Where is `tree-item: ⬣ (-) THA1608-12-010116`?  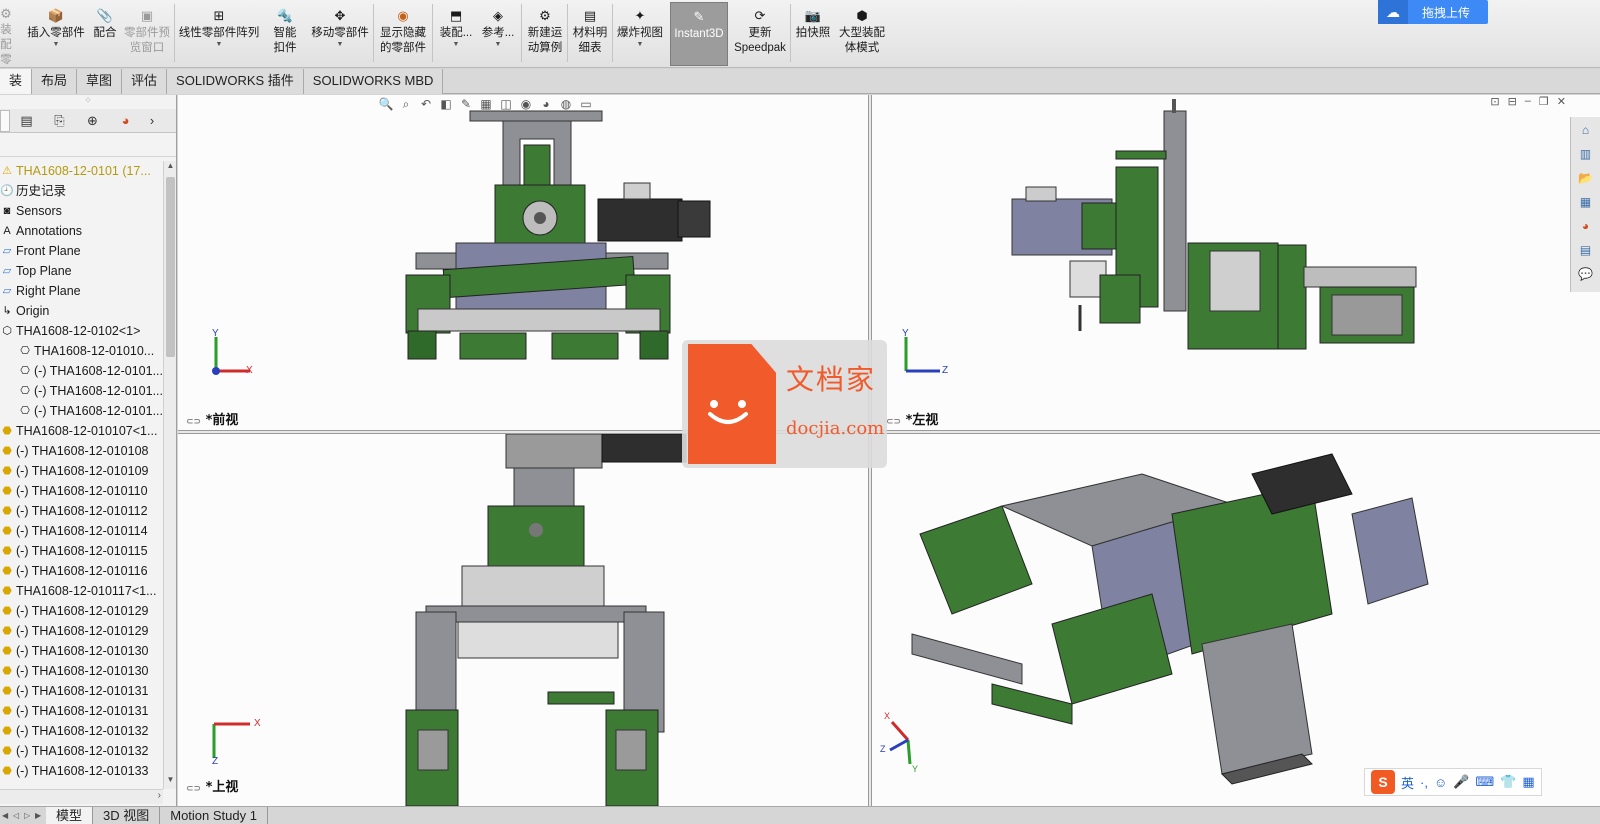 tree-item: ⬣ (-) THA1608-12-010116 is located at coordinates (81, 571).